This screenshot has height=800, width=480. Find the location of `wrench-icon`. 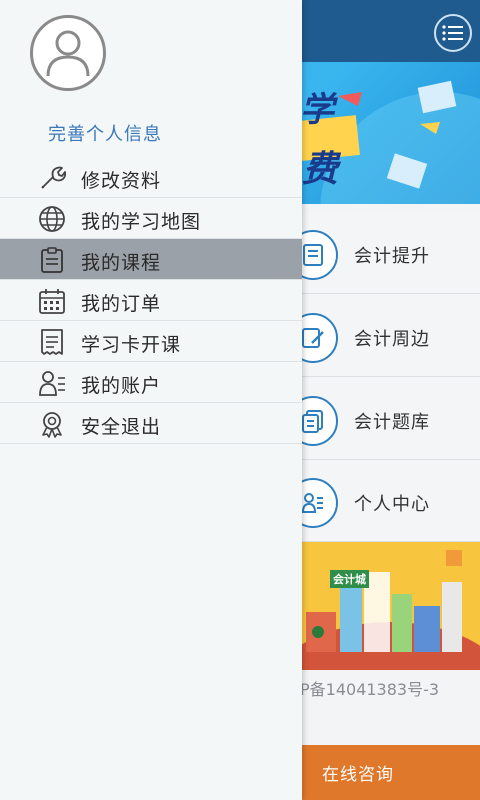

wrench-icon is located at coordinates (52, 178).